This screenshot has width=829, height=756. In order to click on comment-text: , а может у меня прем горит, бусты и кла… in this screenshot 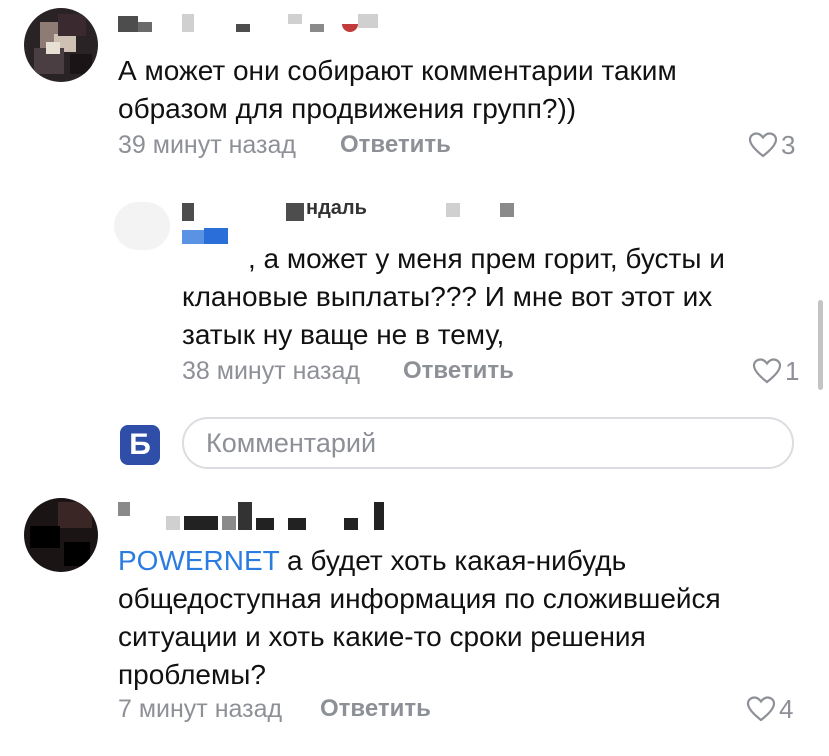, I will do `click(453, 296)`.